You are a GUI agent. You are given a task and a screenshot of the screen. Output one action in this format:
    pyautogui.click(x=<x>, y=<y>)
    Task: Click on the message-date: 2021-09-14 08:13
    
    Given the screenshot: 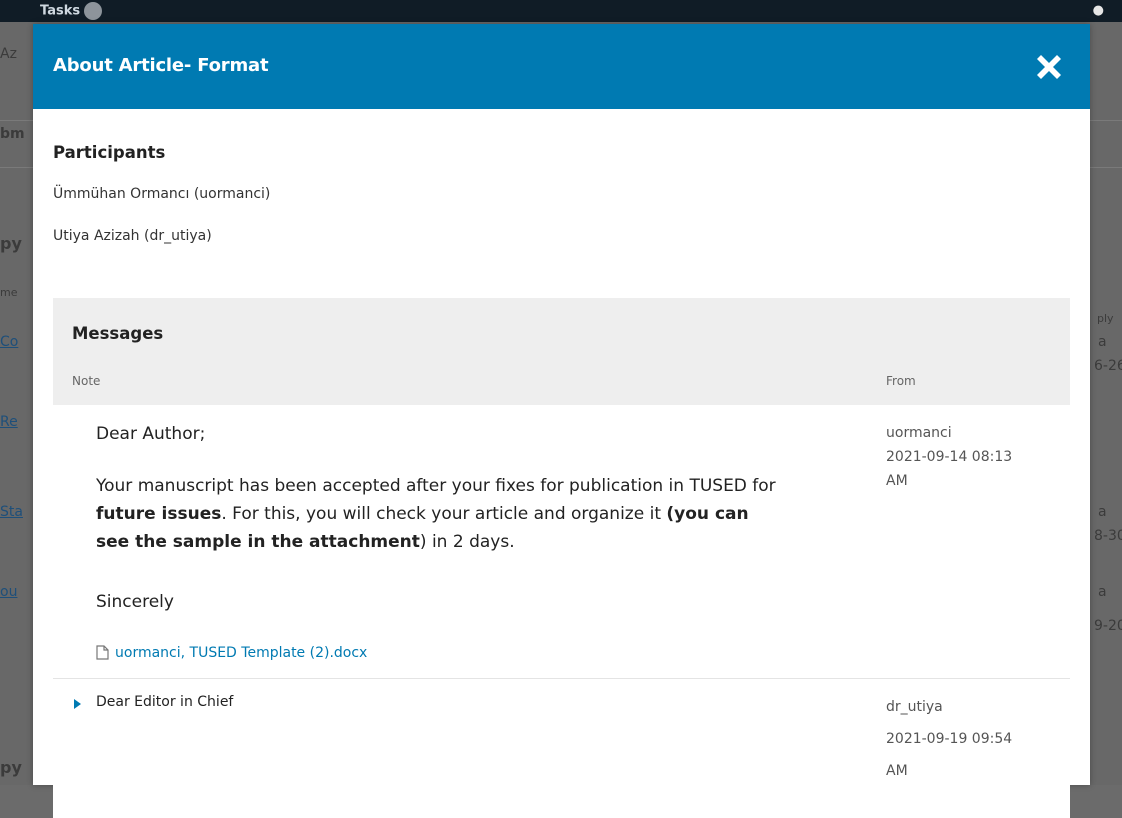 What is the action you would take?
    pyautogui.click(x=949, y=457)
    